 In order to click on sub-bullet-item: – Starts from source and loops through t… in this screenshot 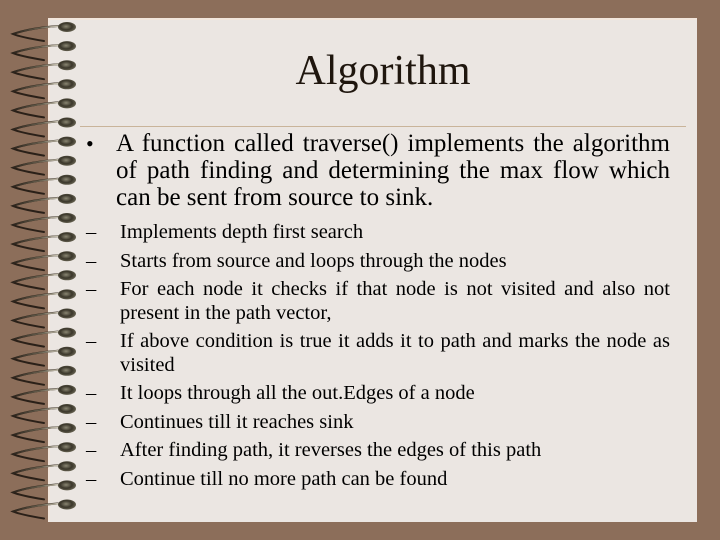, I will do `click(378, 262)`.